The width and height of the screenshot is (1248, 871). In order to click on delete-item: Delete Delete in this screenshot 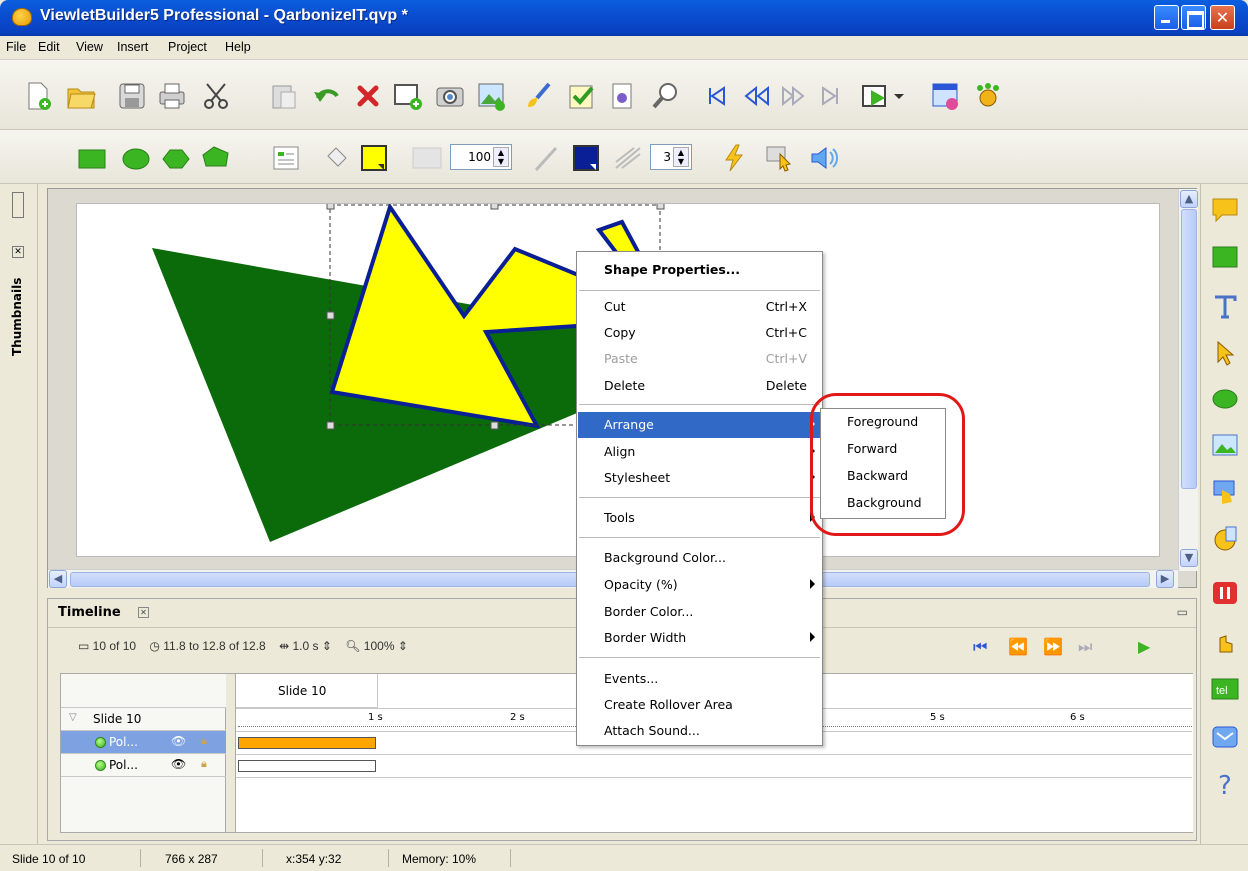, I will do `click(699, 386)`.